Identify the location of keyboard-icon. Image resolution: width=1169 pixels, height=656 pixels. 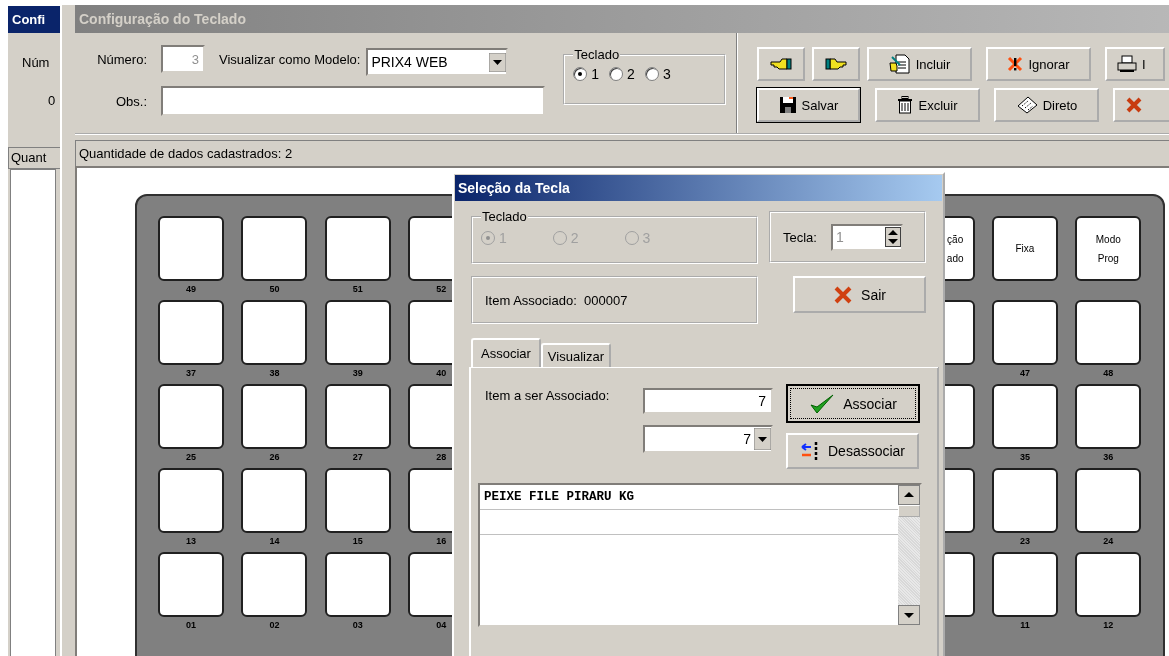
(1026, 105).